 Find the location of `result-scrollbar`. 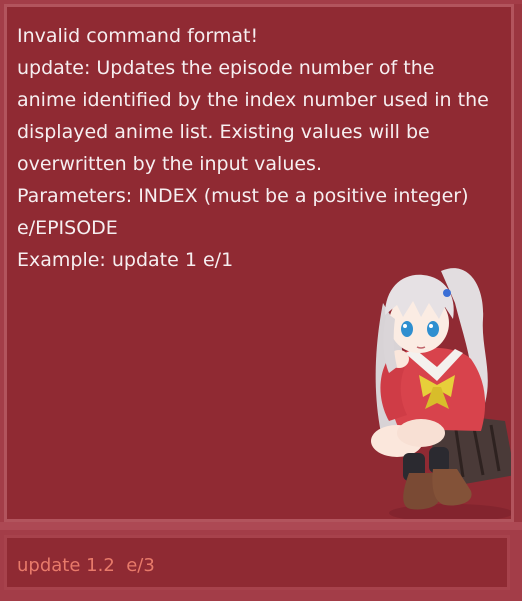

result-scrollbar is located at coordinates (518, 263).